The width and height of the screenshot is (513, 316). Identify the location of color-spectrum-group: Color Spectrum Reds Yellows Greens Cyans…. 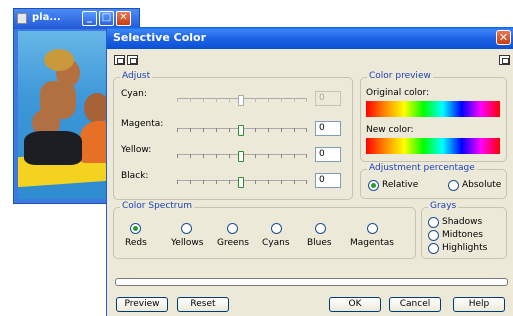
(264, 230).